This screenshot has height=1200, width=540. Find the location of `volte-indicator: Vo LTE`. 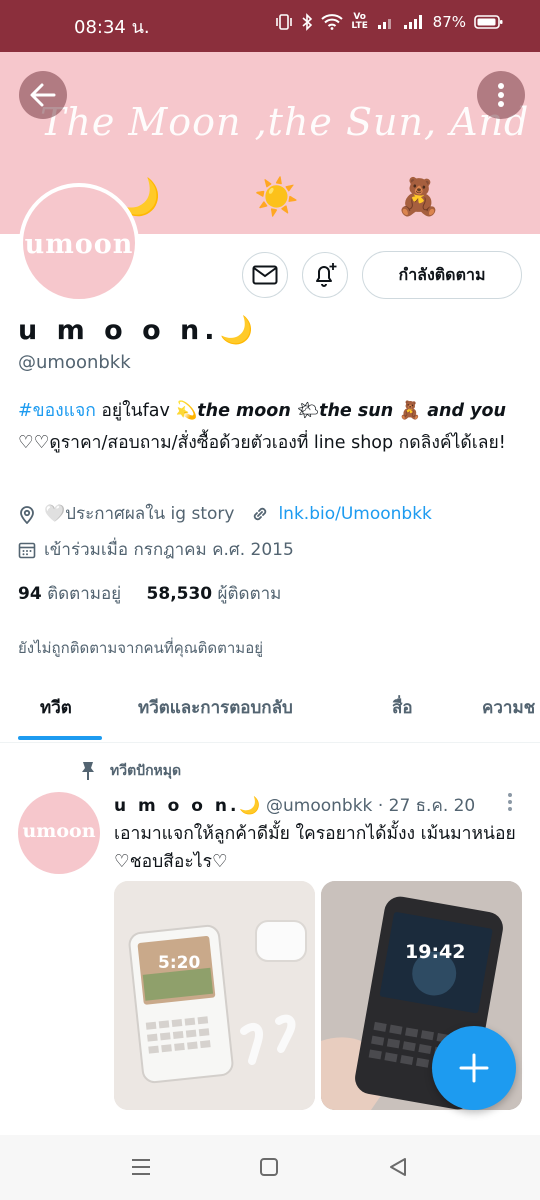

volte-indicator: Vo LTE is located at coordinates (359, 21).